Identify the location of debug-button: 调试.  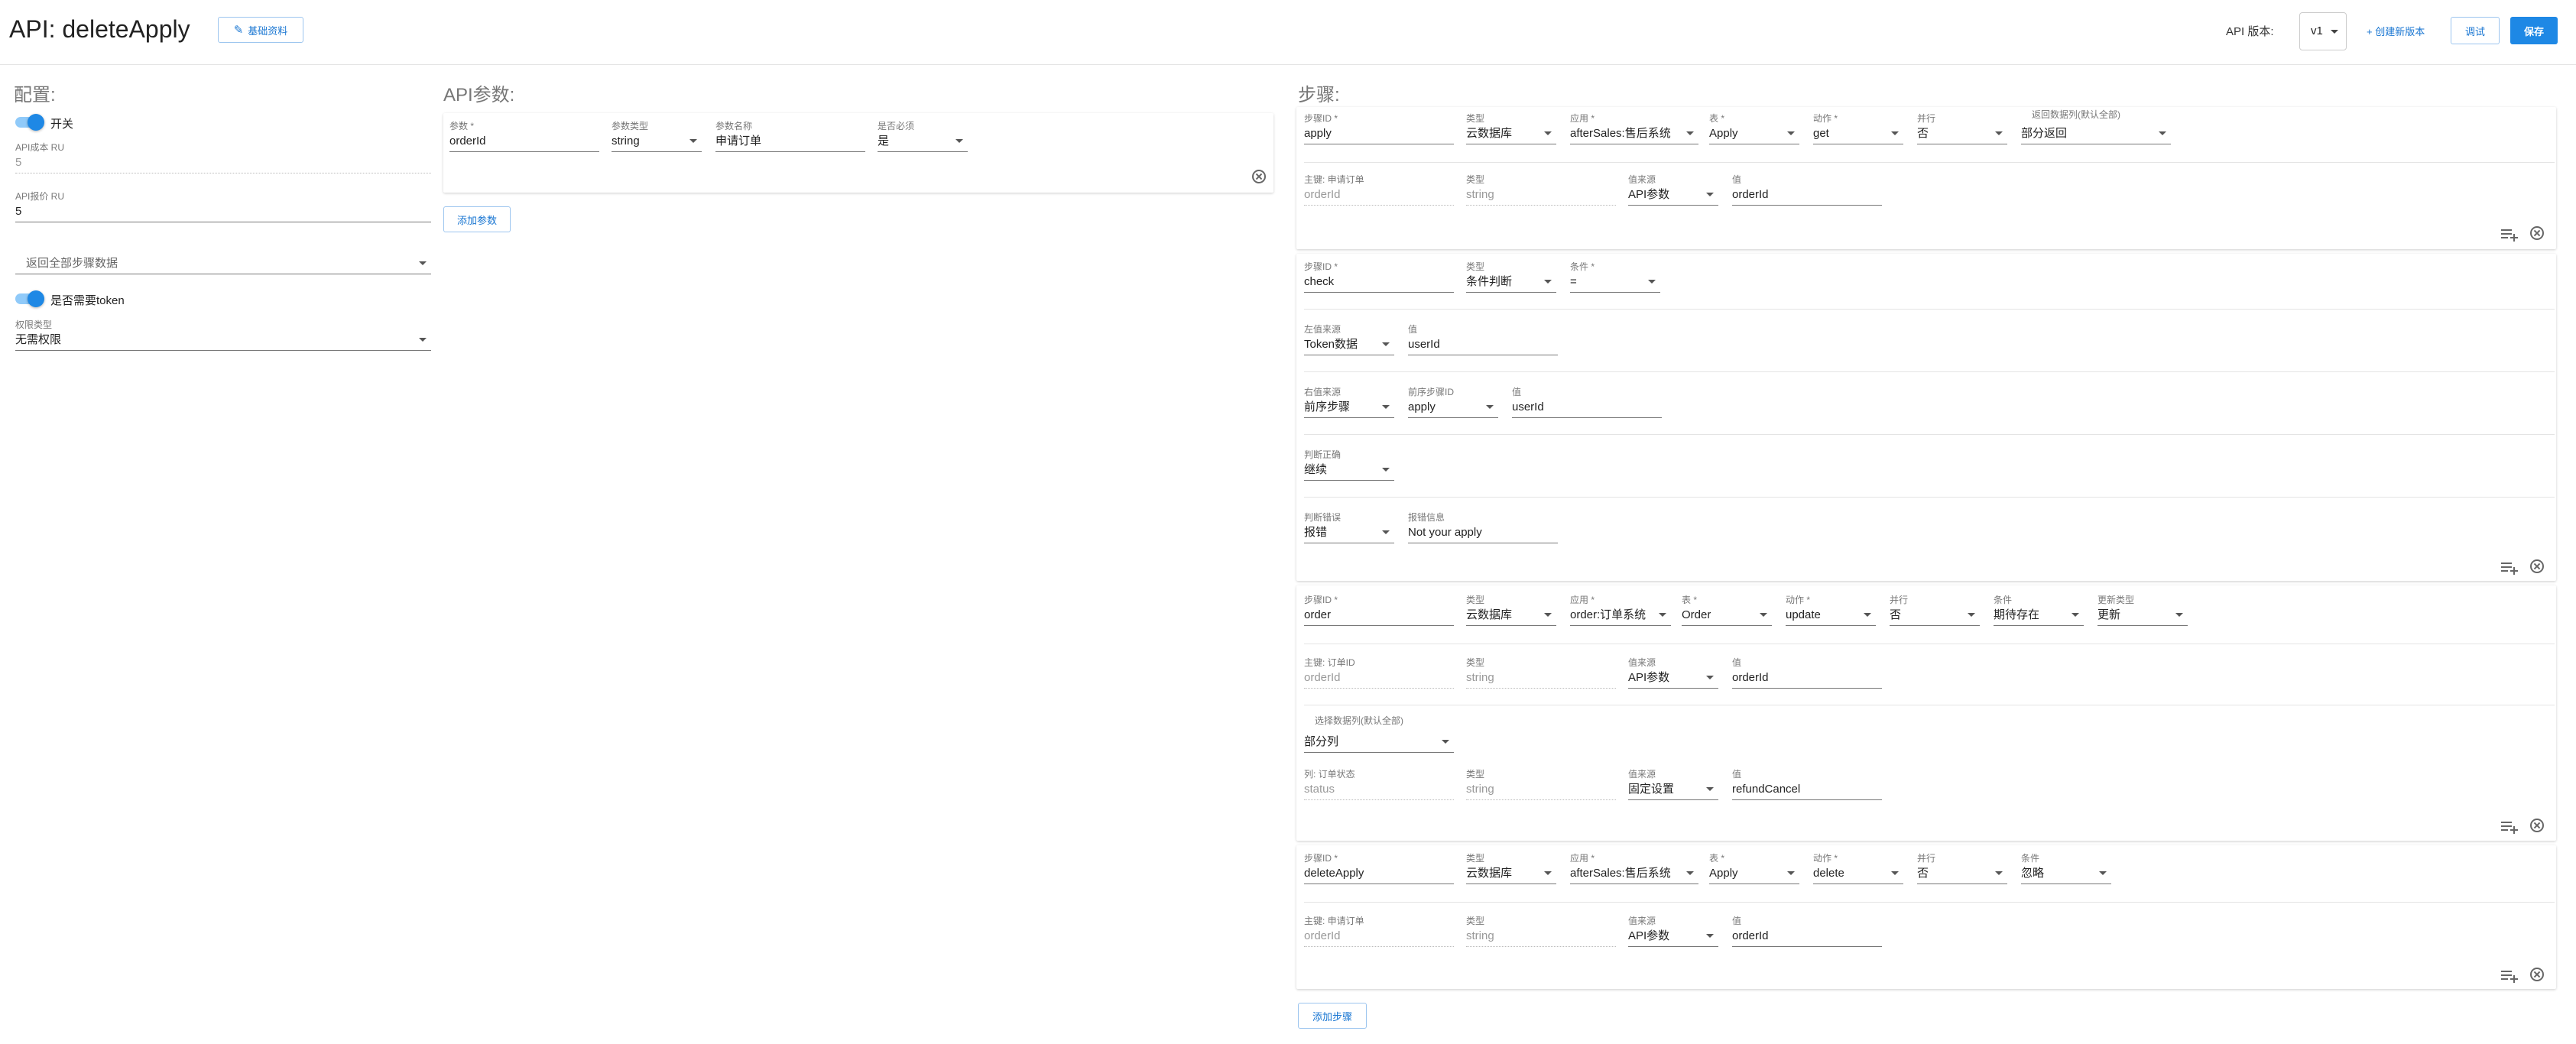
(2475, 30).